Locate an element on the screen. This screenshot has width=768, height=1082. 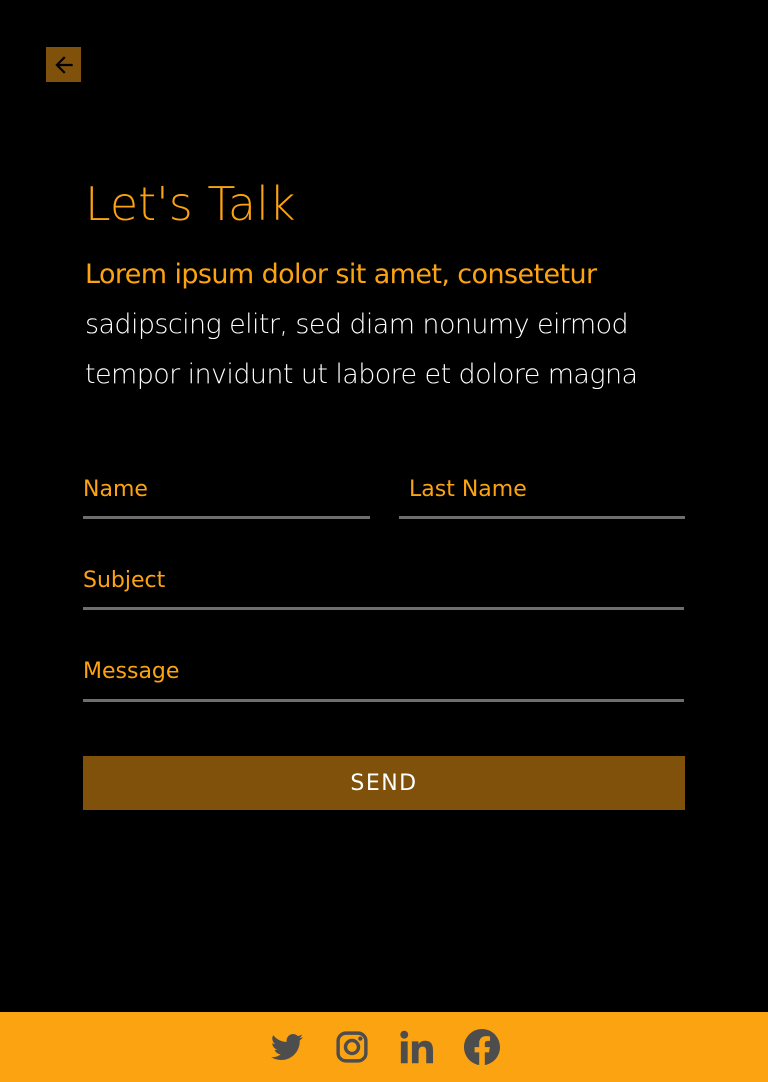
send-button: SEND is located at coordinates (384, 783).